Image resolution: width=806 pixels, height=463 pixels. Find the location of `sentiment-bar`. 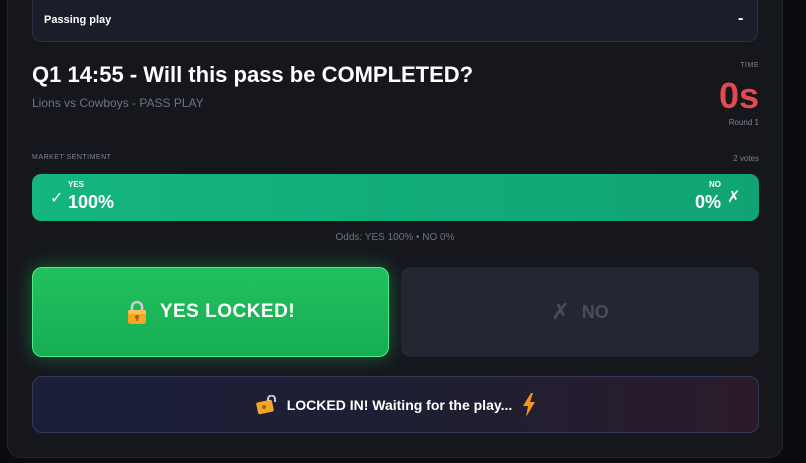

sentiment-bar is located at coordinates (395, 197).